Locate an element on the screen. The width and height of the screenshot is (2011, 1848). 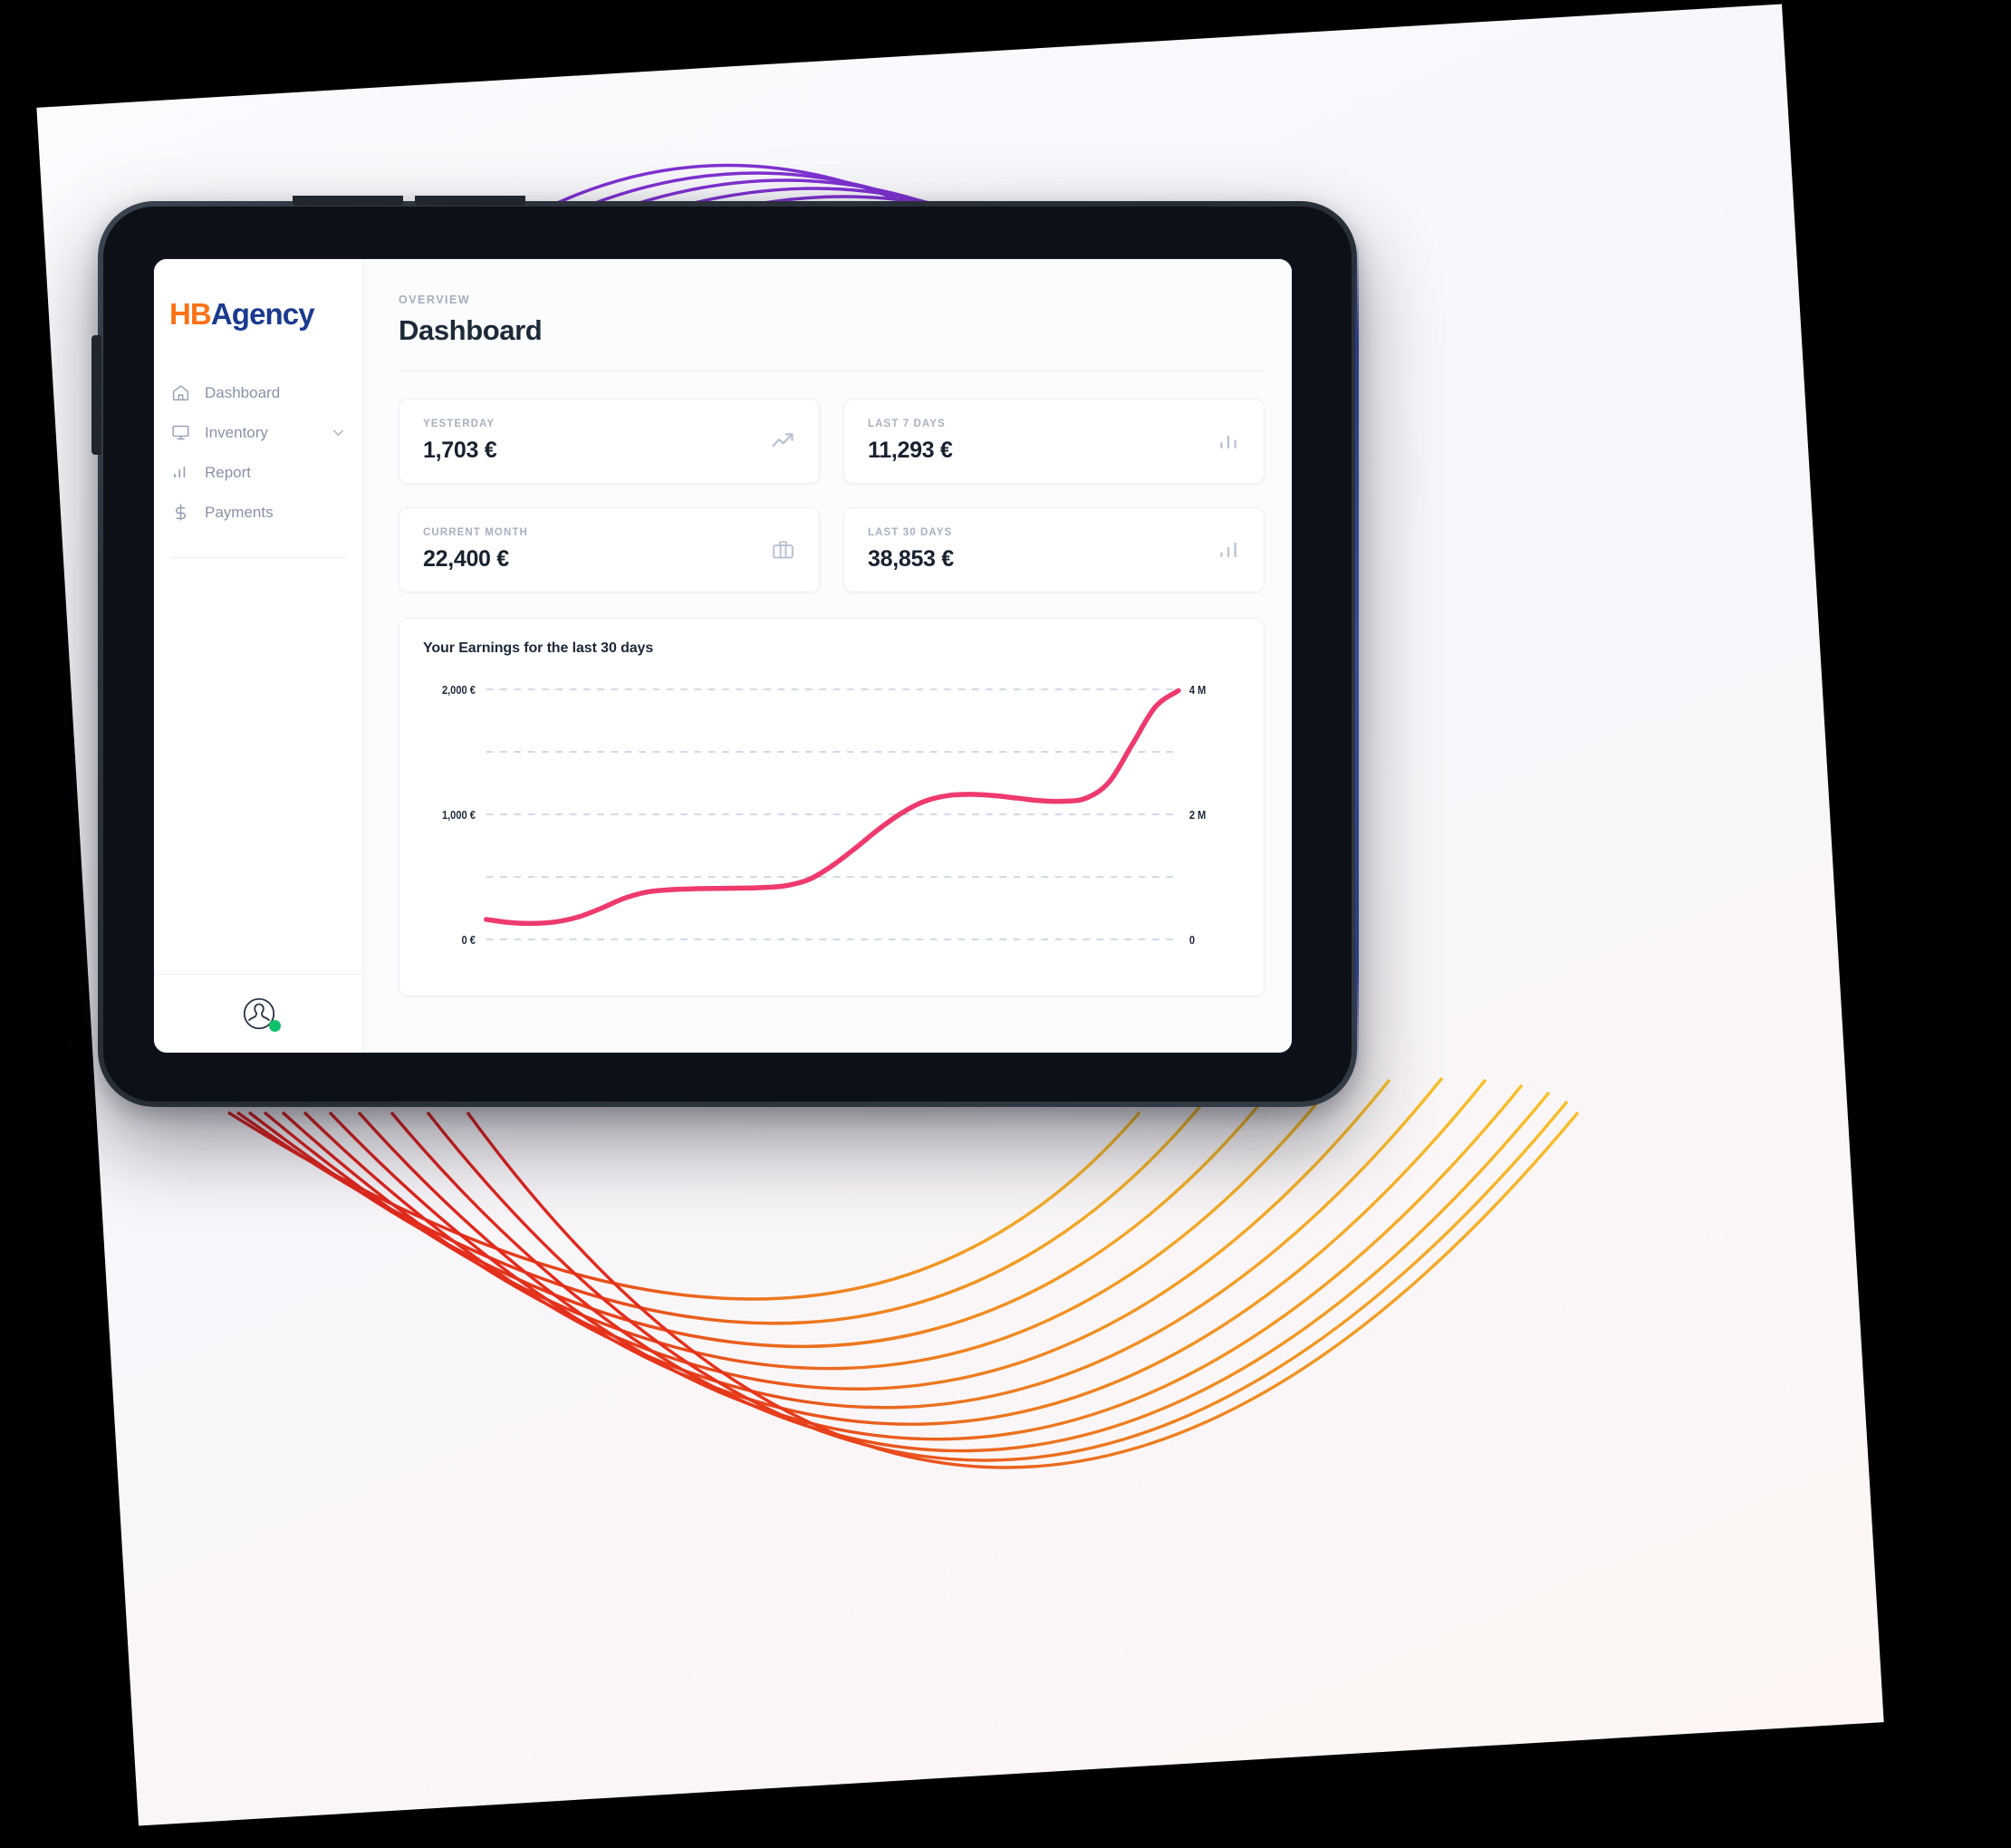
dollar-sign-icon is located at coordinates (180, 512).